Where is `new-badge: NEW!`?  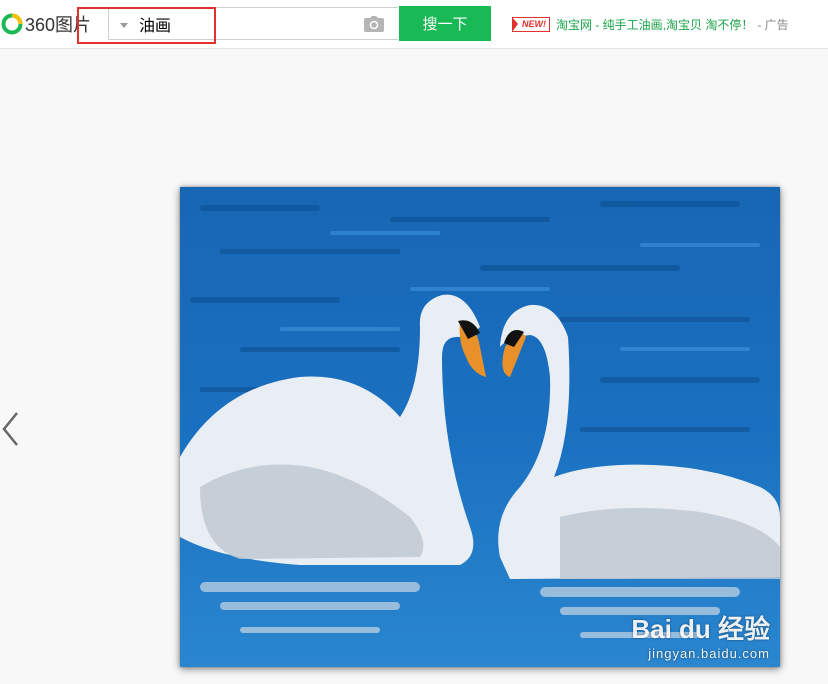
new-badge: NEW! is located at coordinates (531, 24).